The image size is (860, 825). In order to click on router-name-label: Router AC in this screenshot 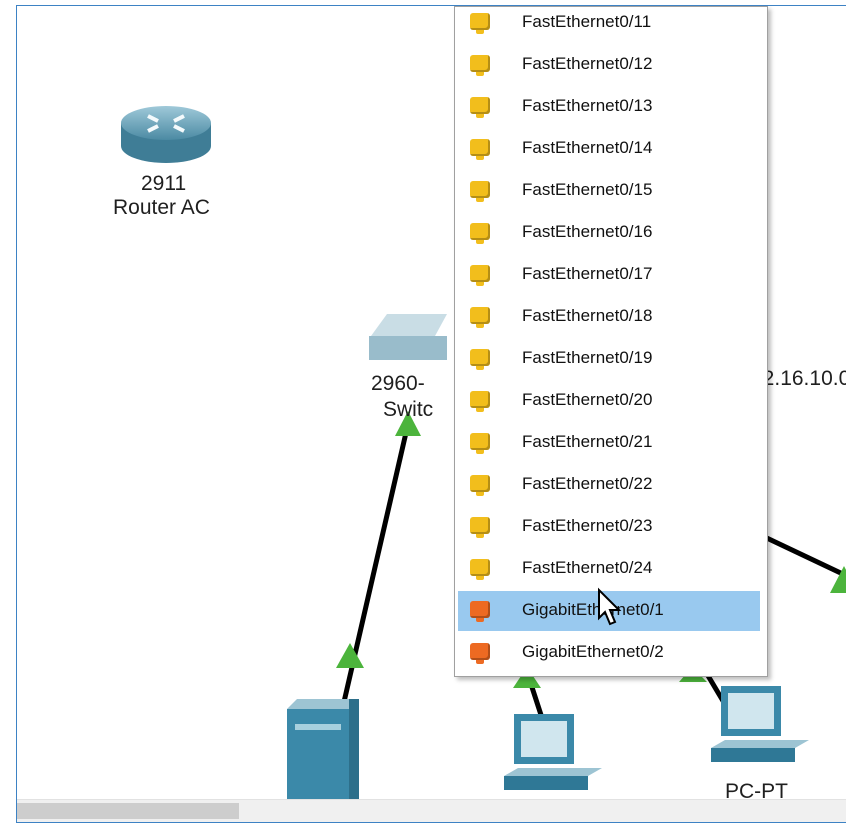, I will do `click(161, 207)`.